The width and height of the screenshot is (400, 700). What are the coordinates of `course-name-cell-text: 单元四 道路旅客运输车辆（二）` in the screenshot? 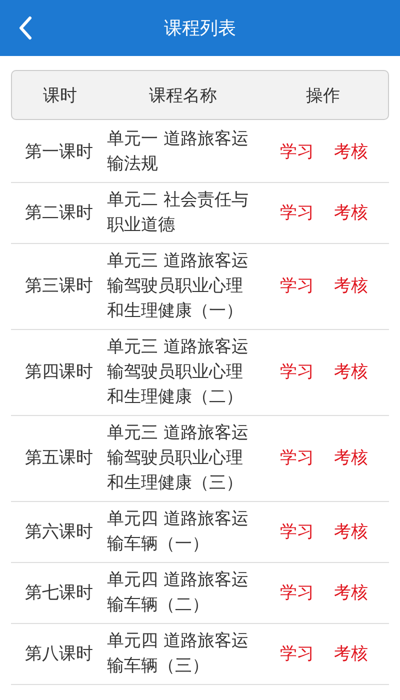 It's located at (178, 593).